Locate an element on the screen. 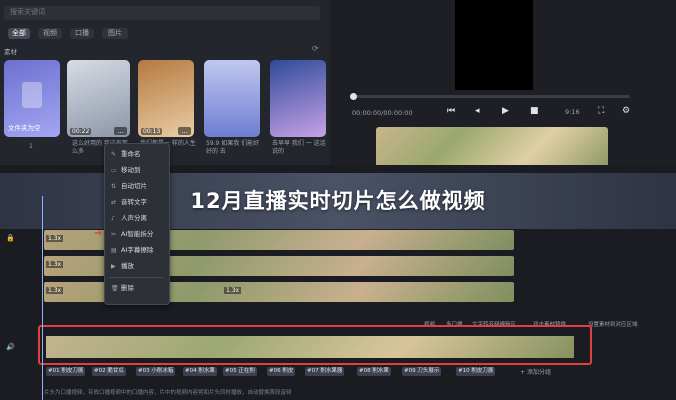 This screenshot has width=676, height=400. refresh-icon: ⟳ is located at coordinates (315, 48).